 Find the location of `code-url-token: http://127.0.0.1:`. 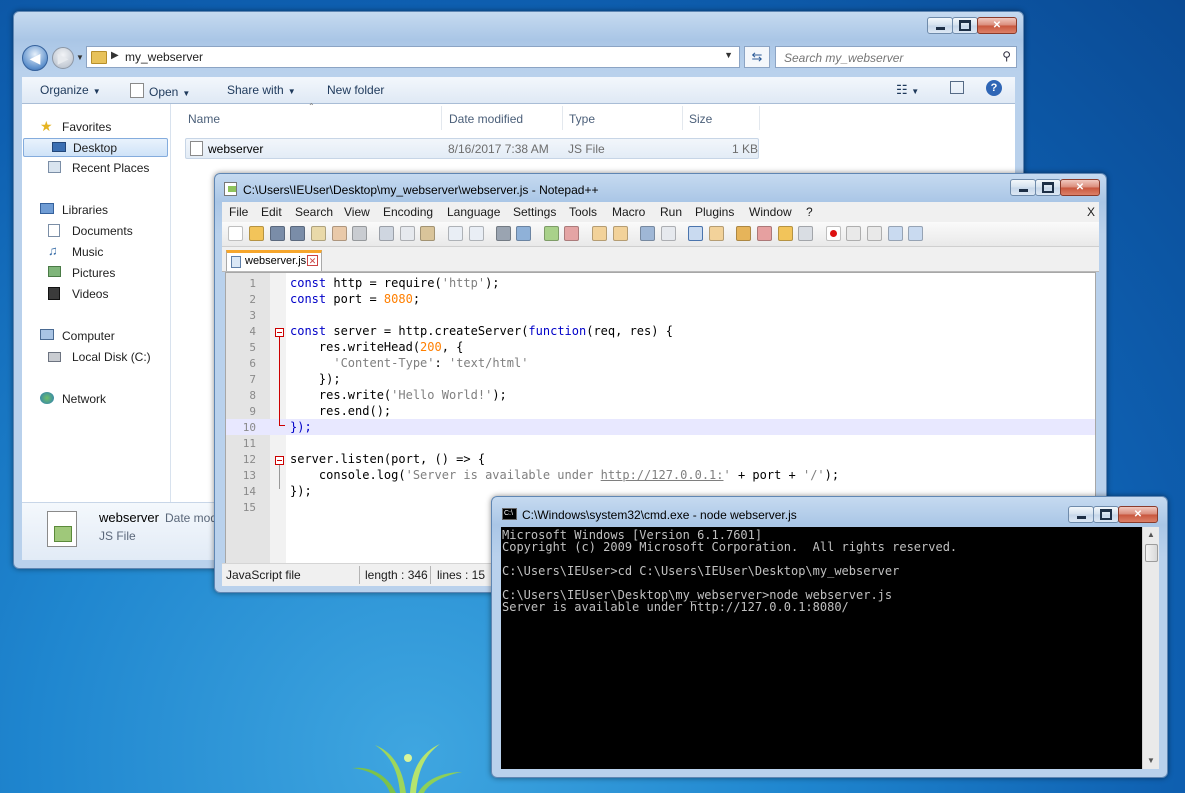

code-url-token: http://127.0.0.1: is located at coordinates (662, 475).